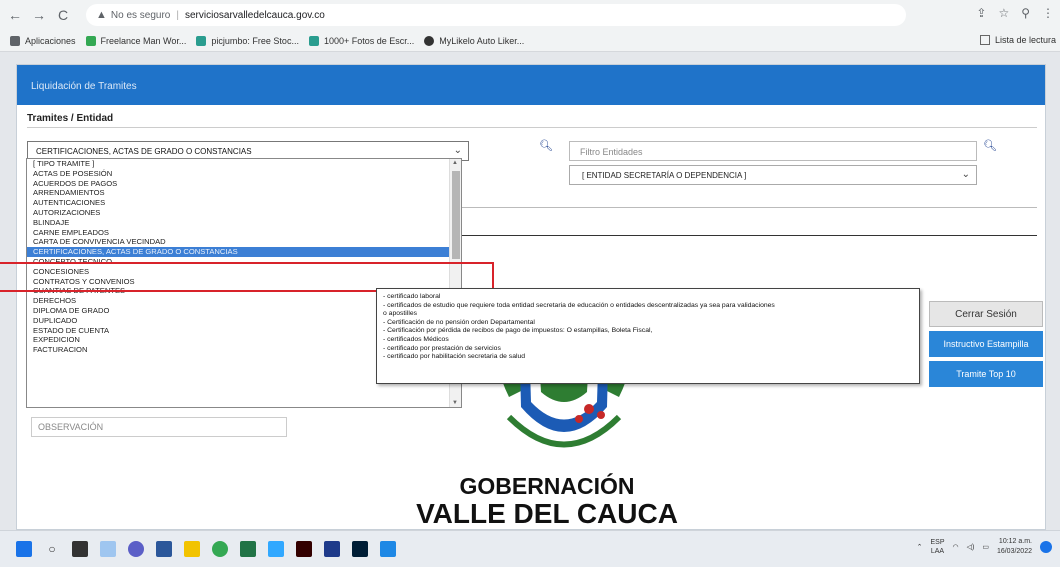 The image size is (1060, 567). Describe the element at coordinates (140, 15) in the screenshot. I see `security-label: No es seguro` at that location.